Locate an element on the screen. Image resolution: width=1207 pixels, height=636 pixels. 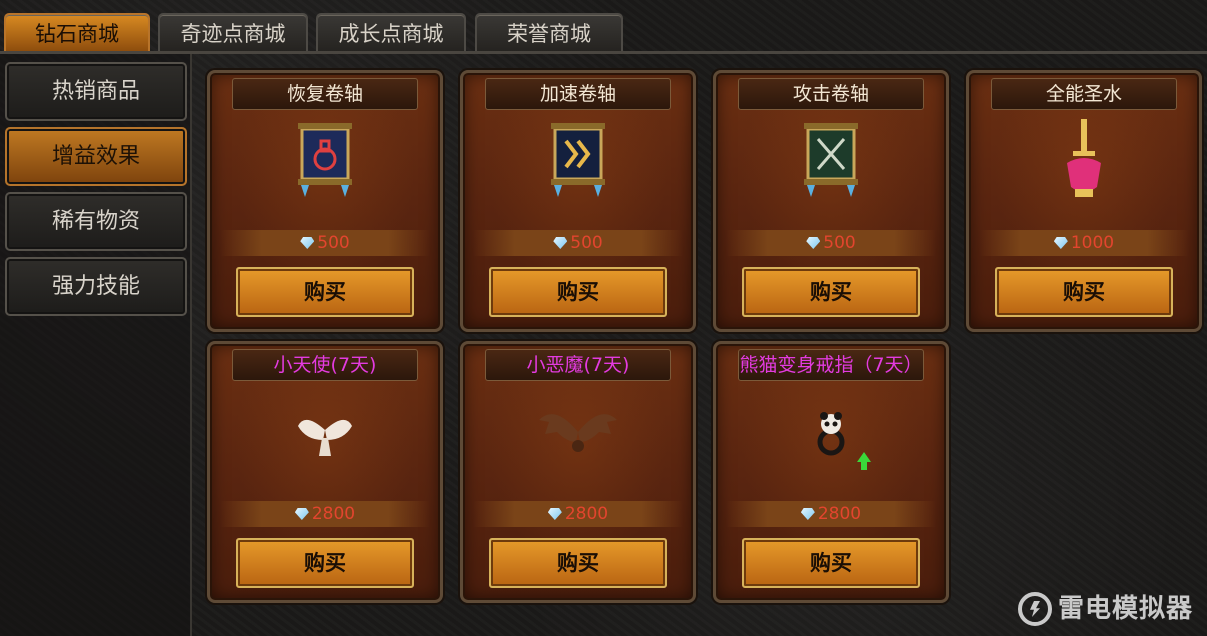
item-name: 全能圣水 is located at coordinates (1084, 94).